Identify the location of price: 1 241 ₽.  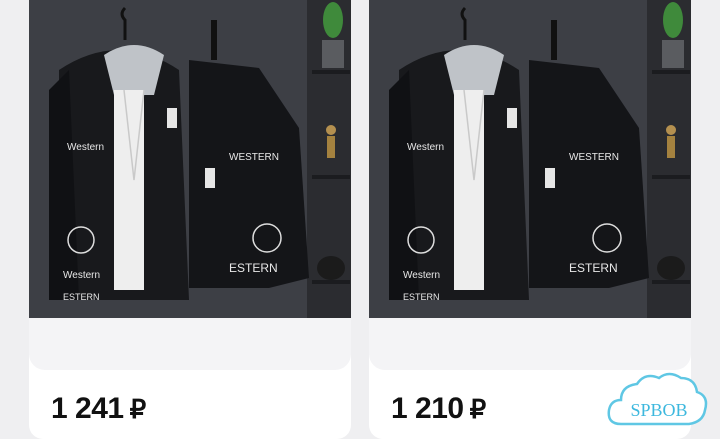
(98, 409).